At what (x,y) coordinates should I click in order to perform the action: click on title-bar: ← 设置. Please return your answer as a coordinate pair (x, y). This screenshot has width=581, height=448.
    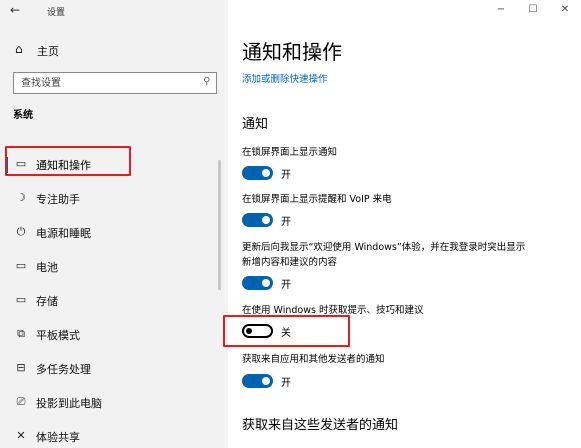
    Looking at the image, I should click on (114, 11).